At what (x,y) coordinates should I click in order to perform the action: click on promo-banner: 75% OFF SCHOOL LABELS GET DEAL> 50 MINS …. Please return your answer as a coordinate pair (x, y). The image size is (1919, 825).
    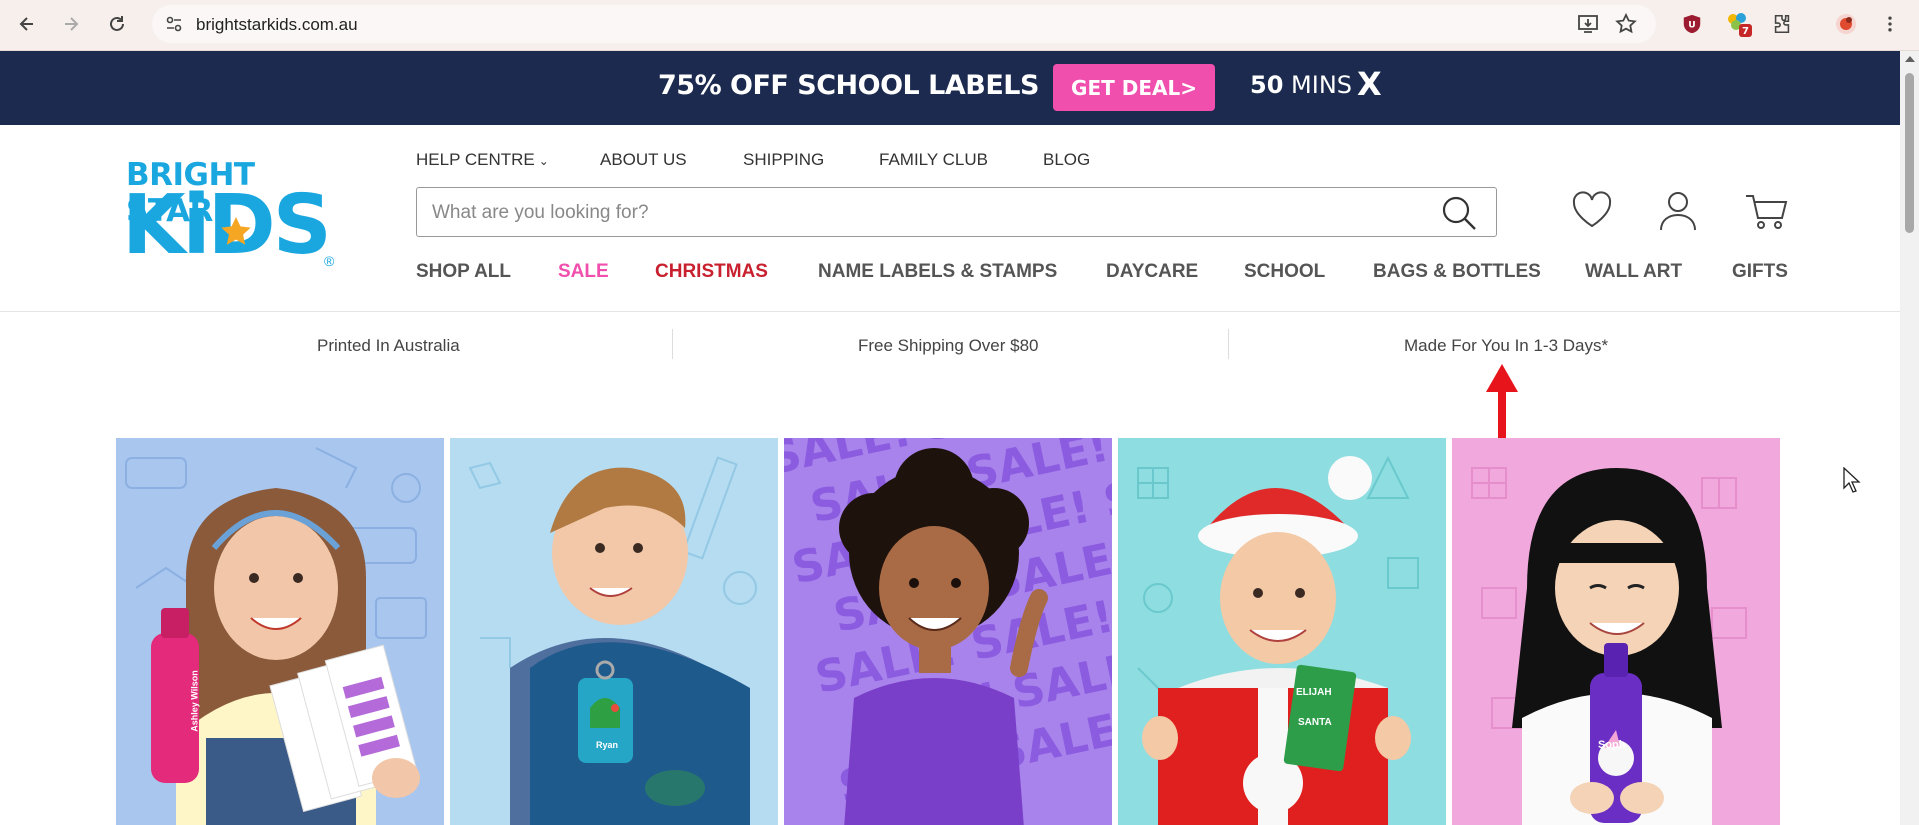
    Looking at the image, I should click on (950, 88).